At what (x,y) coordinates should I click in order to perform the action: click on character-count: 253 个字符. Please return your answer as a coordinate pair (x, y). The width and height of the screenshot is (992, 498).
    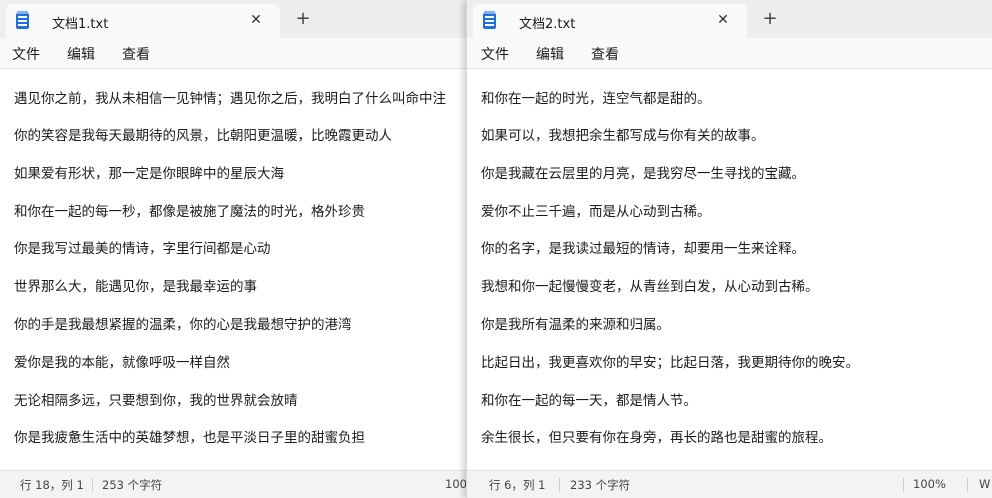
    Looking at the image, I should click on (132, 485).